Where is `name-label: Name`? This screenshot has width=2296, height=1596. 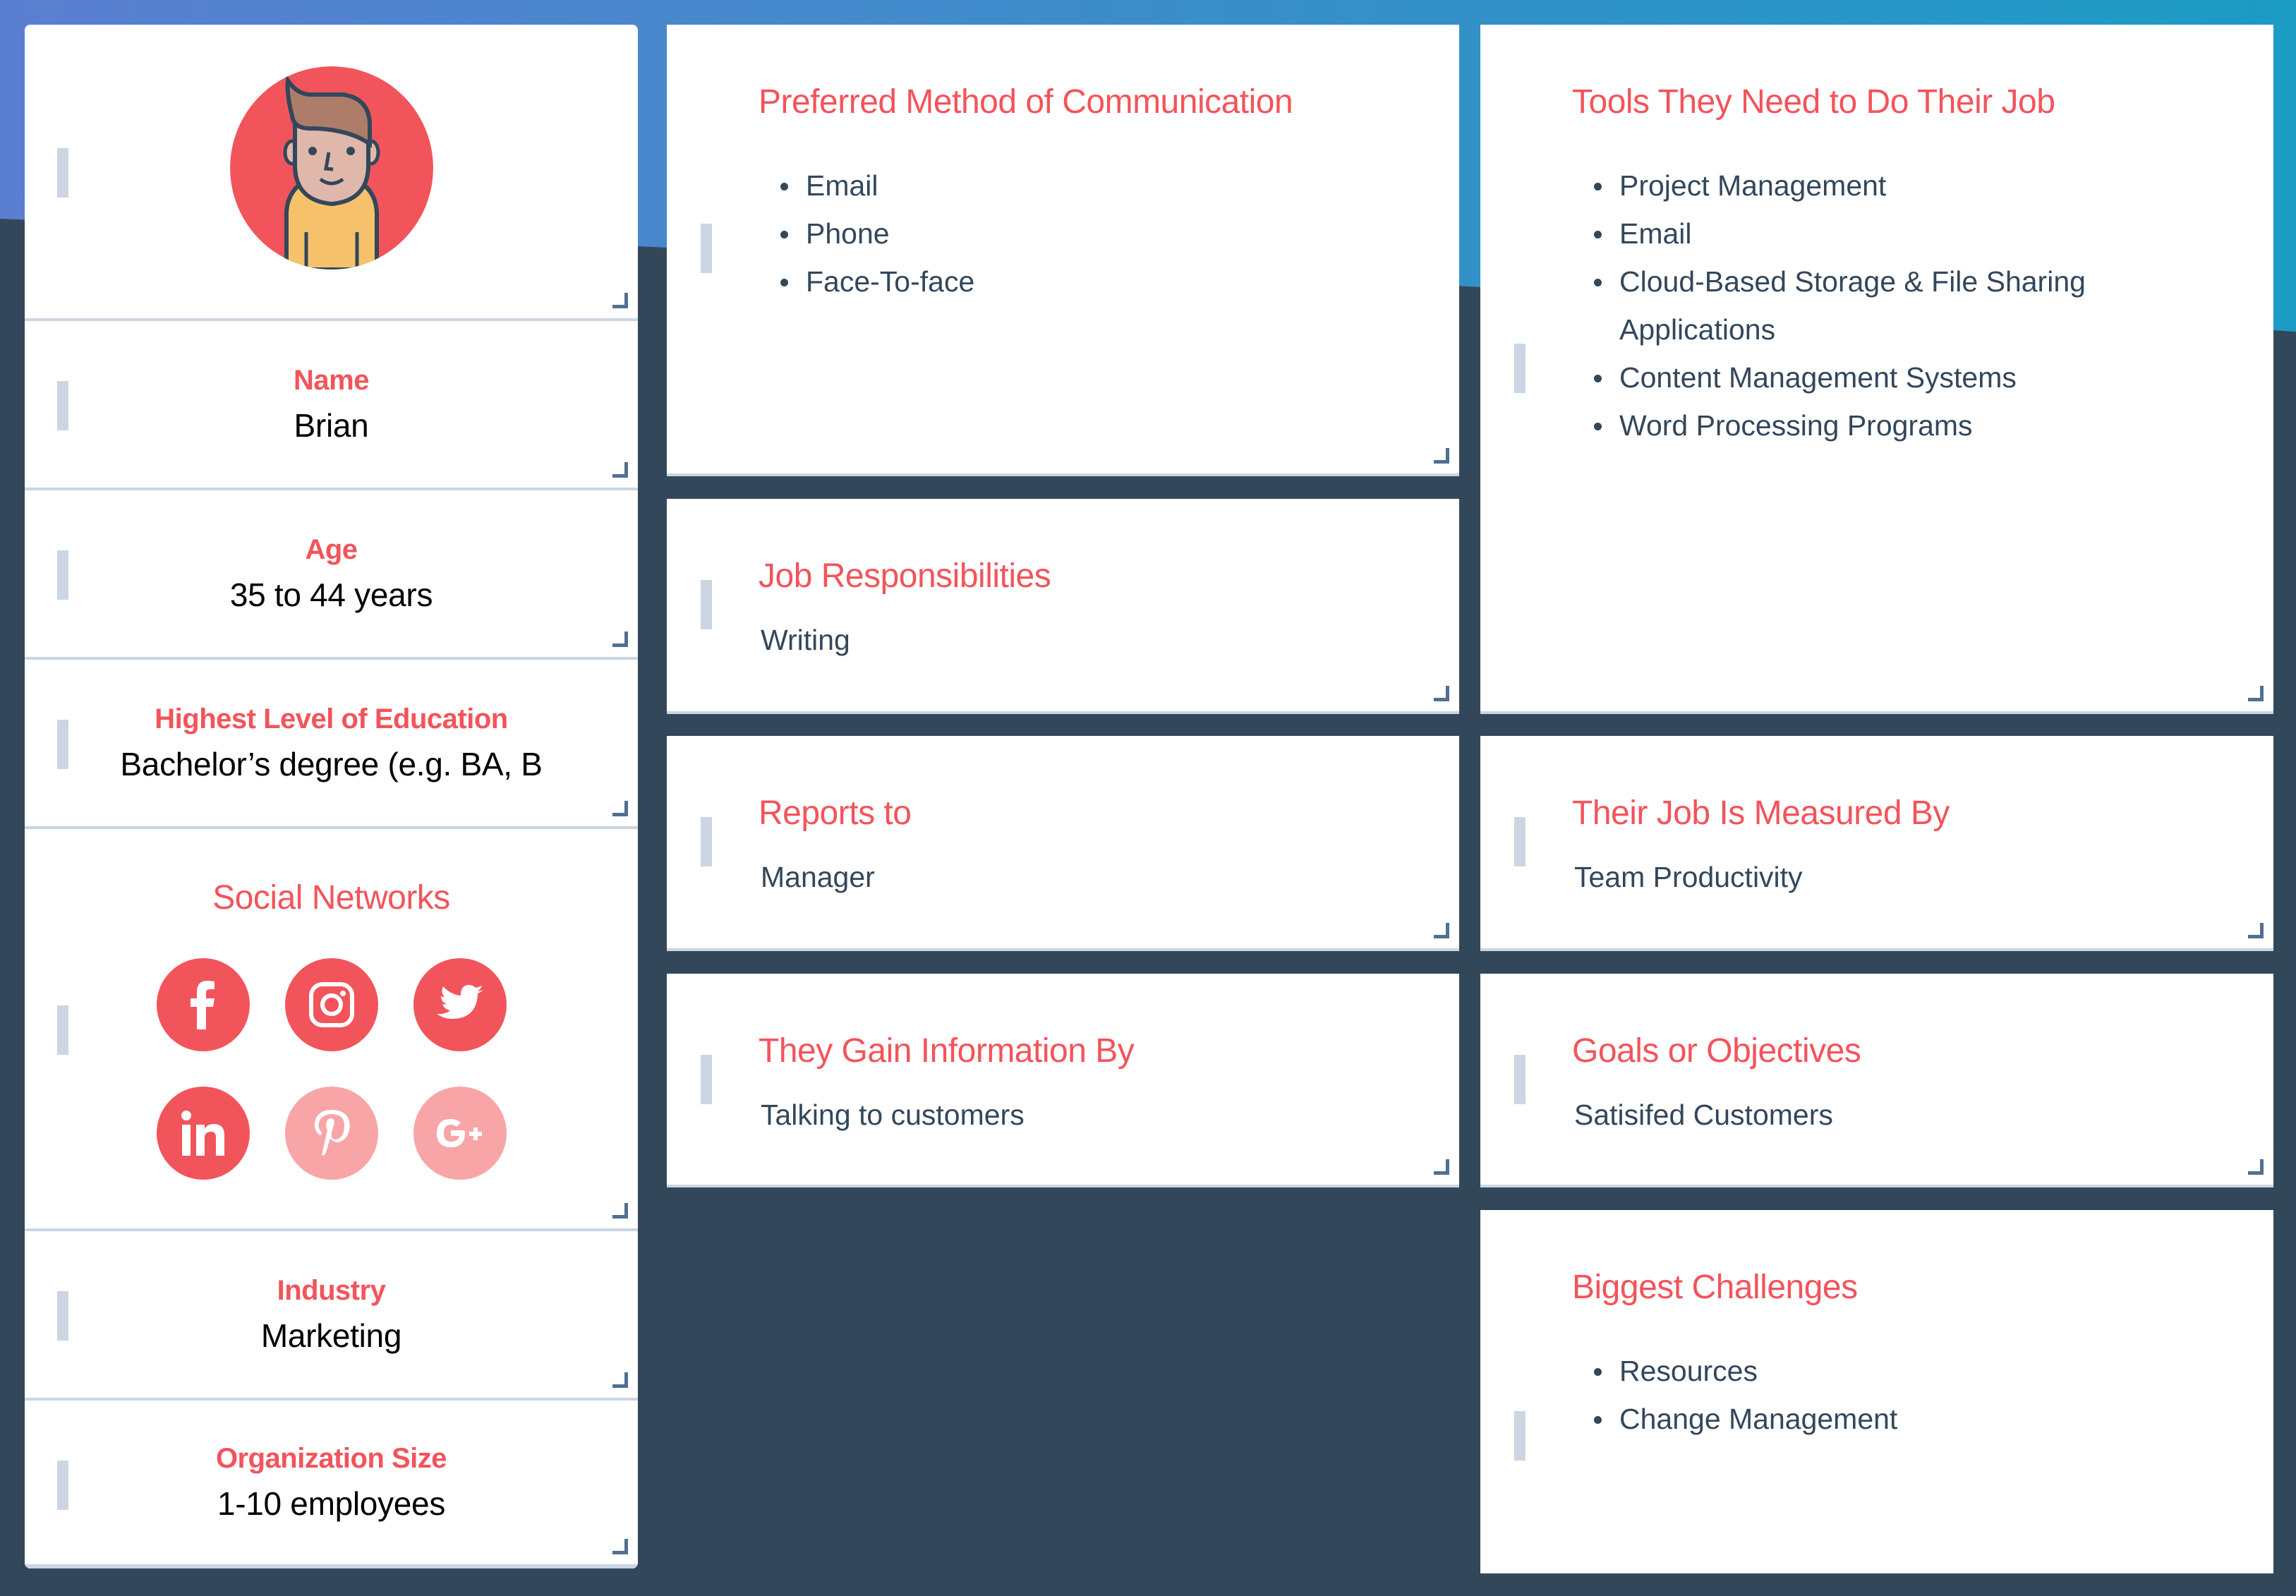 name-label: Name is located at coordinates (331, 380).